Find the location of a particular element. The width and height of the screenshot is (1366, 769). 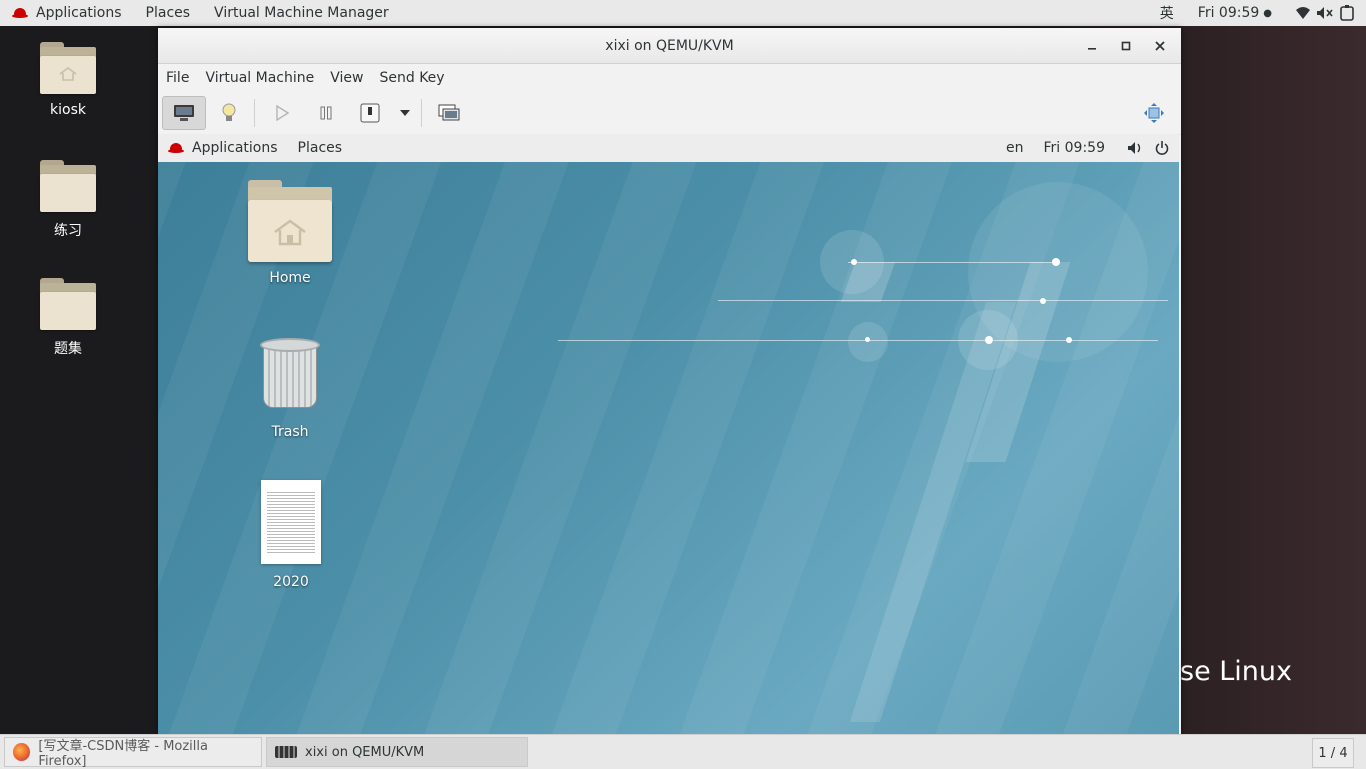

host-vmm-menu: Virtual Machine Manager is located at coordinates (301, 13).